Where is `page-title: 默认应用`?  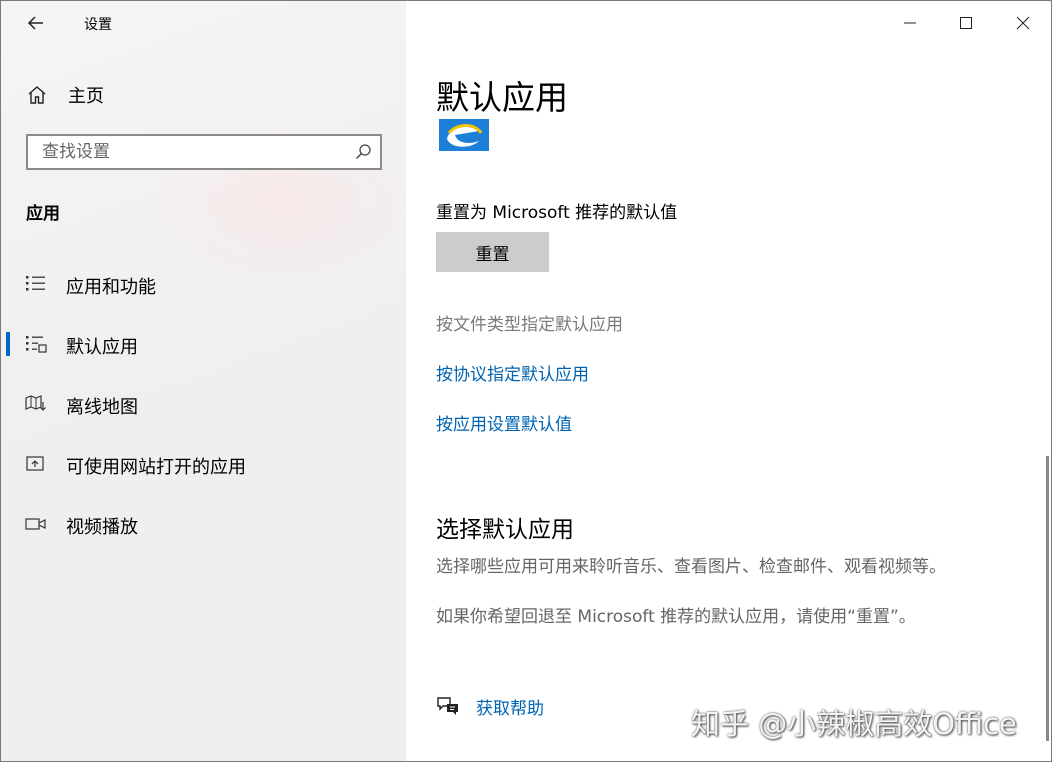 page-title: 默认应用 is located at coordinates (502, 97).